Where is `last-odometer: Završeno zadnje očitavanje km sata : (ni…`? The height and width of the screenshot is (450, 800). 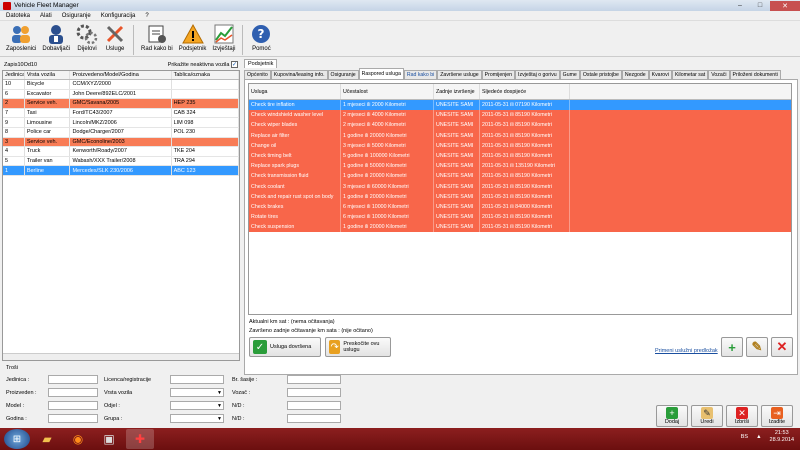
last-odometer: Završeno zadnje očitavanje km sata : (ni… is located at coordinates (311, 331).